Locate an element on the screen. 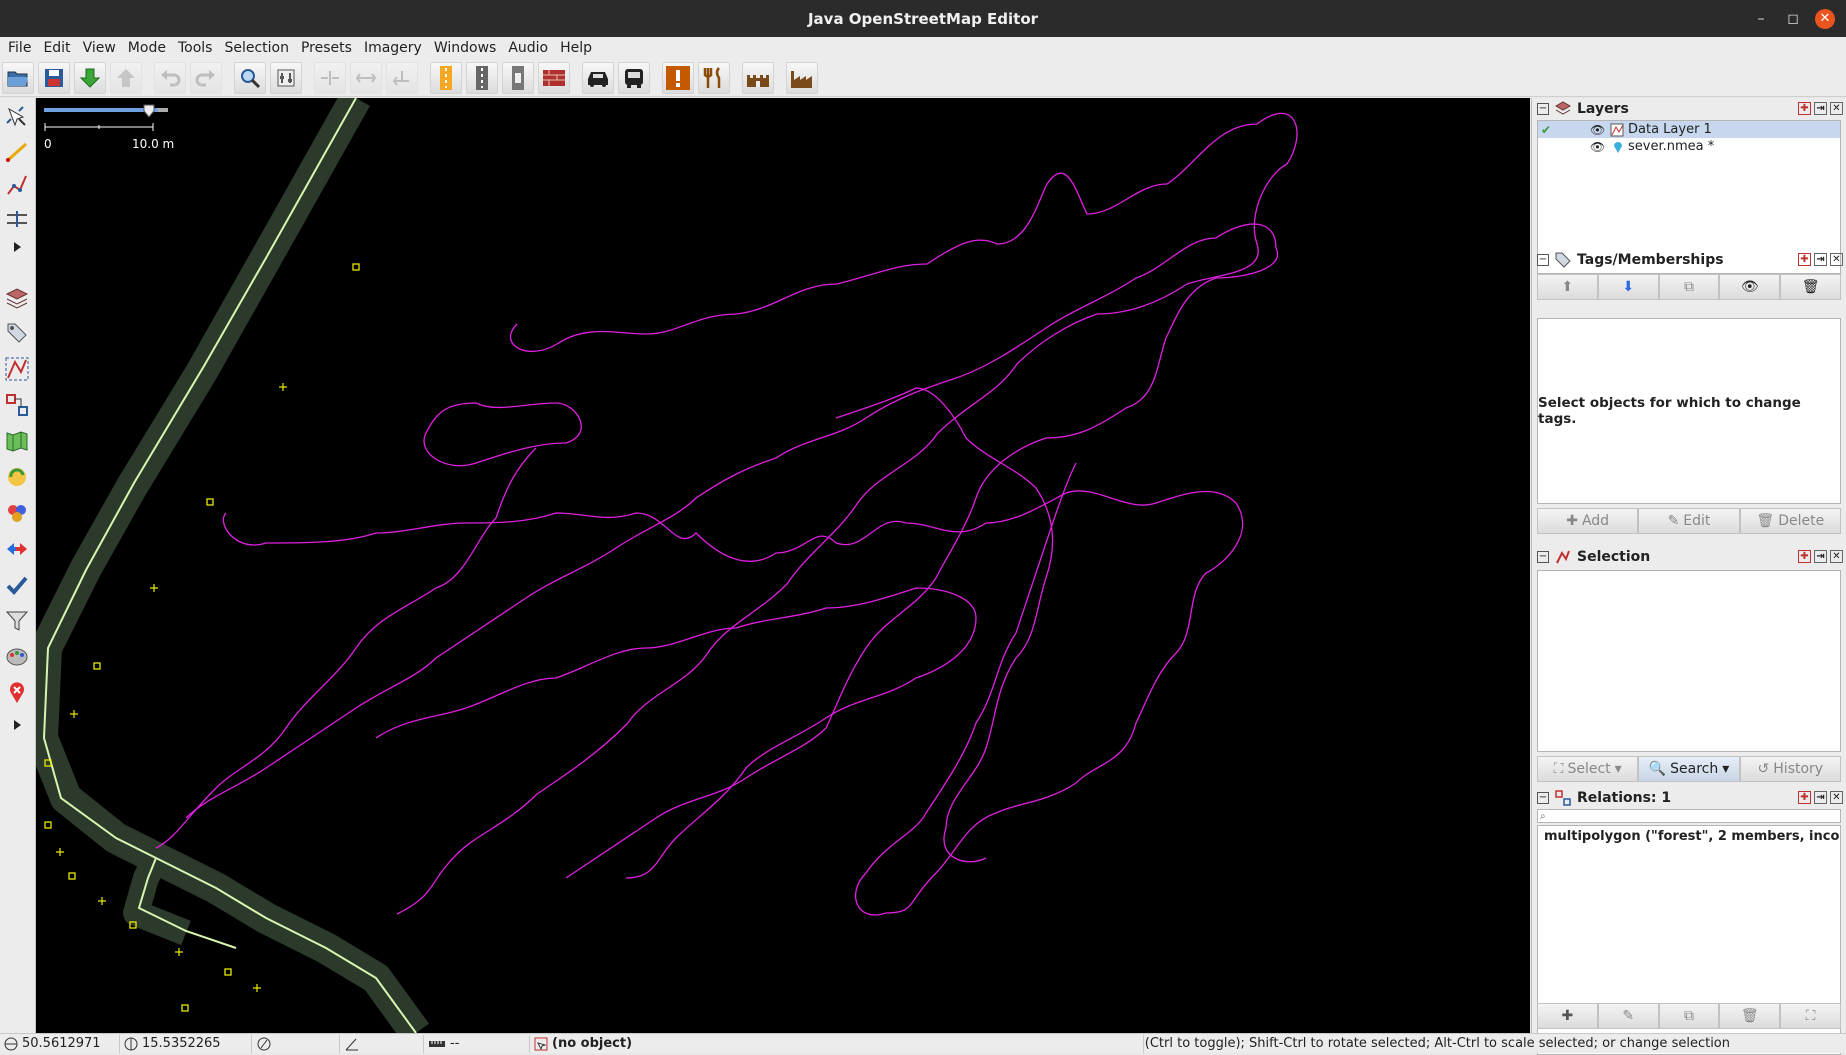 This screenshot has width=1846, height=1055. expand-panels-toggle is located at coordinates (17, 725).